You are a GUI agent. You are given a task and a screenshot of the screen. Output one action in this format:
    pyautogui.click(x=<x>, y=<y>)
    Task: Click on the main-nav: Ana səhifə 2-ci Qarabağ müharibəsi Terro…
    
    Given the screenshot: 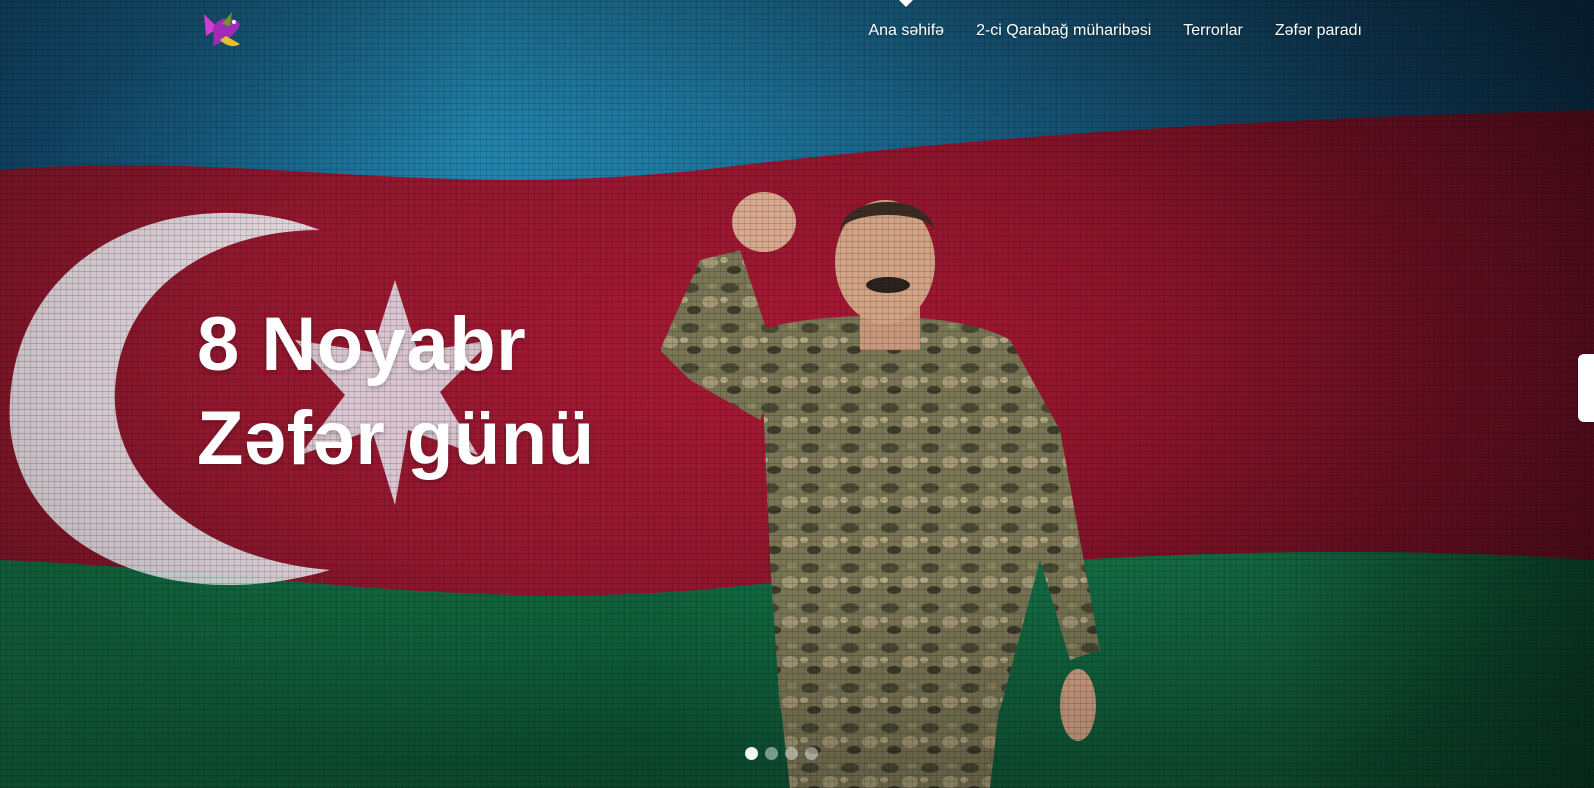 What is the action you would take?
    pyautogui.click(x=1115, y=31)
    